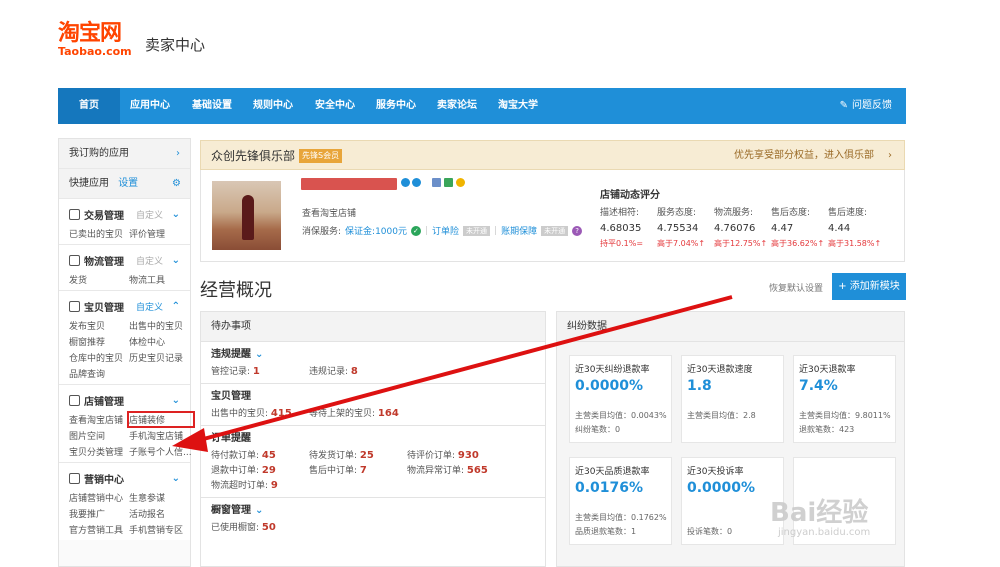  What do you see at coordinates (577, 230) in the screenshot?
I see `help-icon: ?` at bounding box center [577, 230].